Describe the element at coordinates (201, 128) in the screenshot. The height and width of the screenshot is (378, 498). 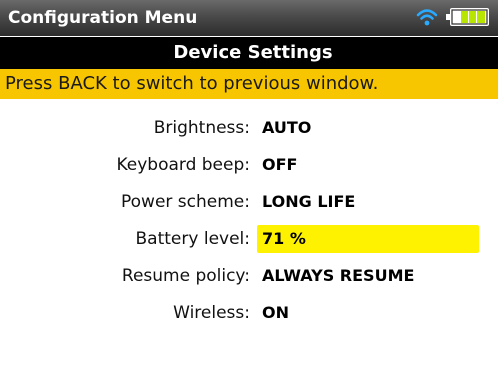
I see `setting-label: Brightness:` at that location.